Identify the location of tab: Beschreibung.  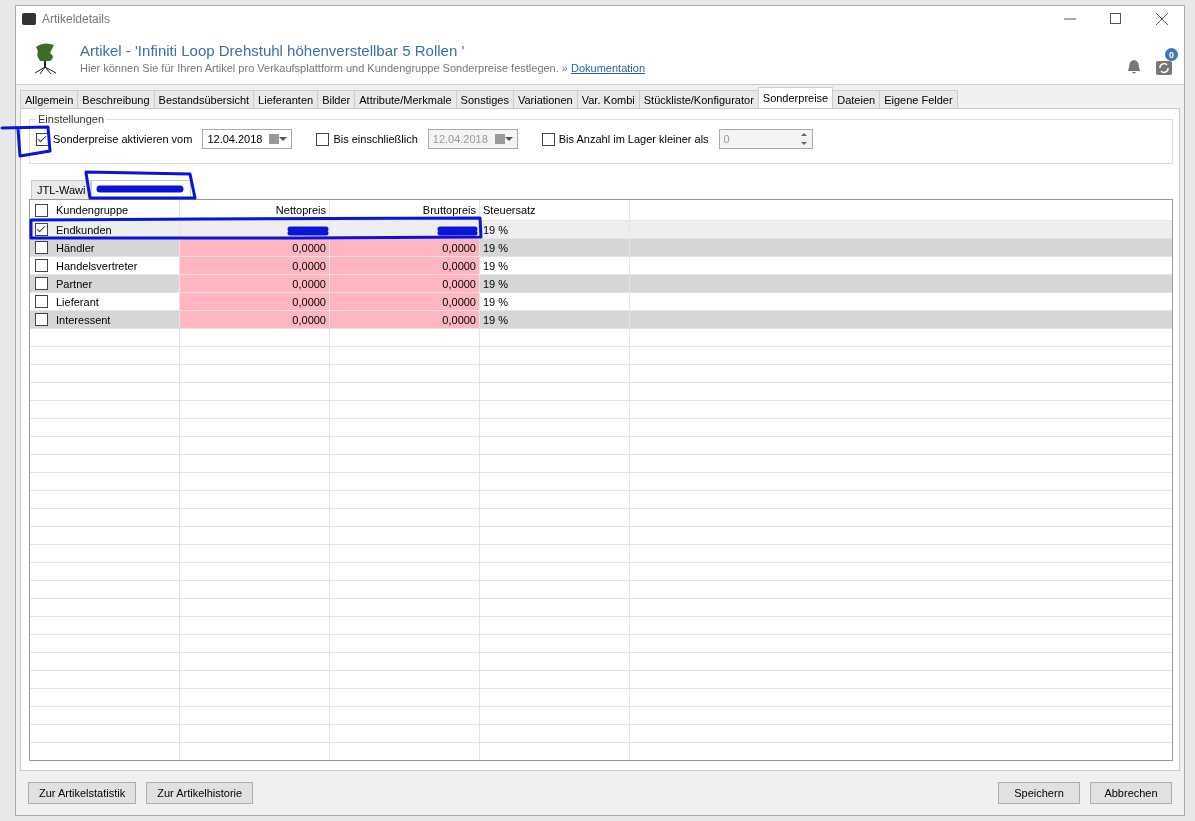
(116, 99).